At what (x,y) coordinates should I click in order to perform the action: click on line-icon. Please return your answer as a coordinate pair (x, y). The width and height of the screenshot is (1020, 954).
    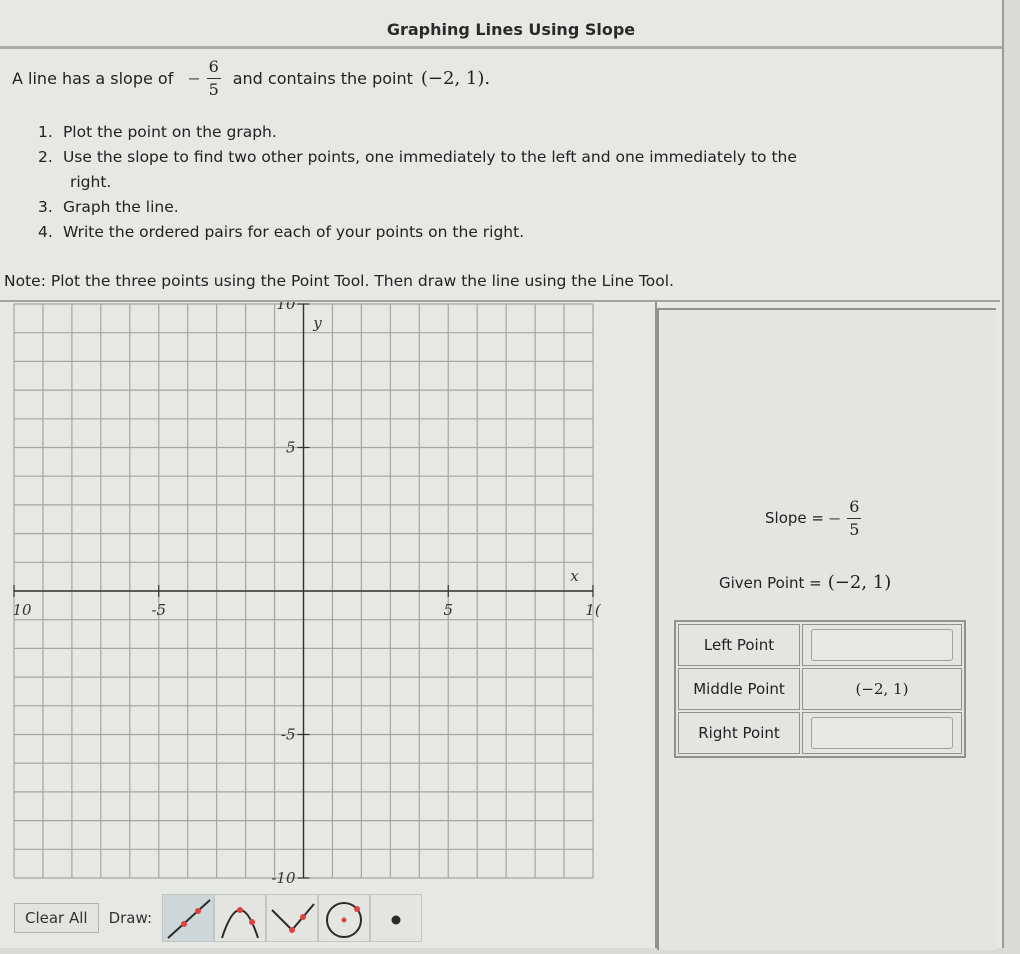
    Looking at the image, I should click on (189, 919).